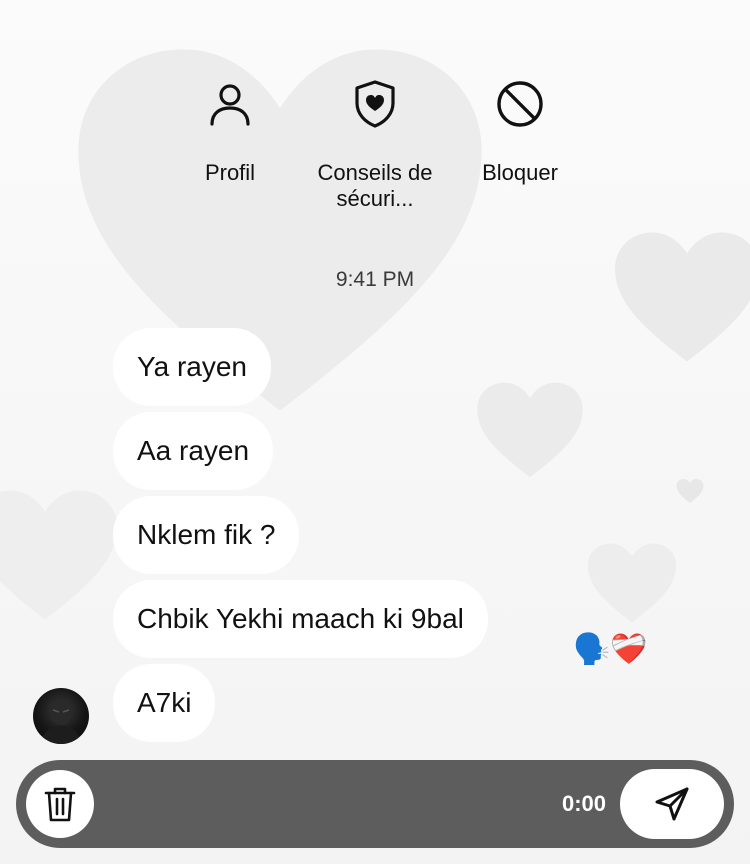 This screenshot has width=750, height=864. I want to click on trash-icon, so click(60, 804).